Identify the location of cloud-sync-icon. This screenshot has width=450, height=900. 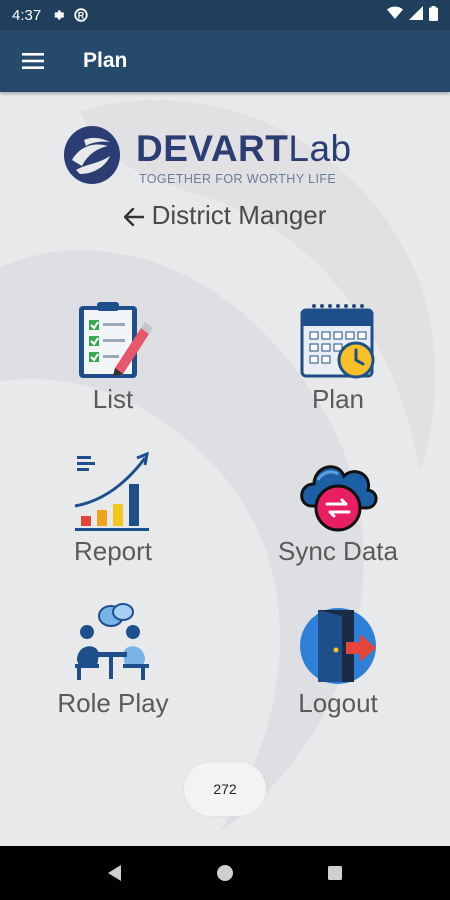
(339, 498).